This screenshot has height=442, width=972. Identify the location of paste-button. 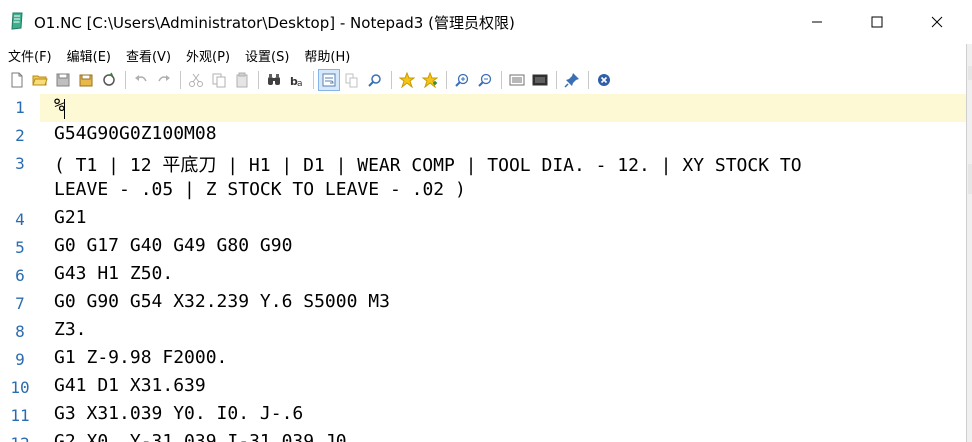
(242, 80).